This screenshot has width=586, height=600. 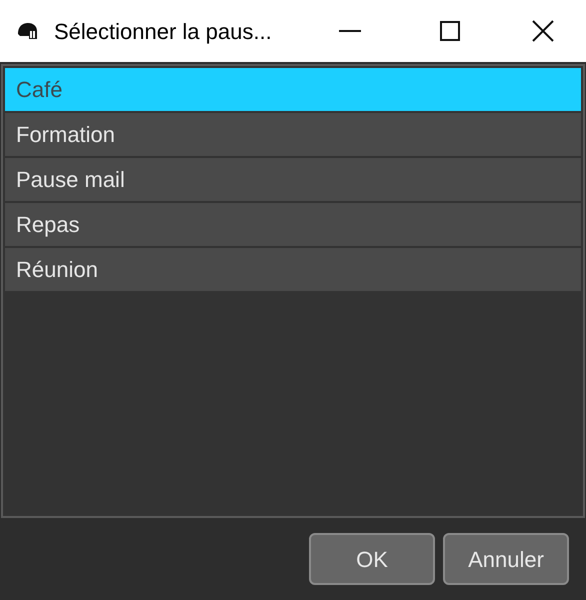 What do you see at coordinates (450, 31) in the screenshot?
I see `maximize-icon` at bounding box center [450, 31].